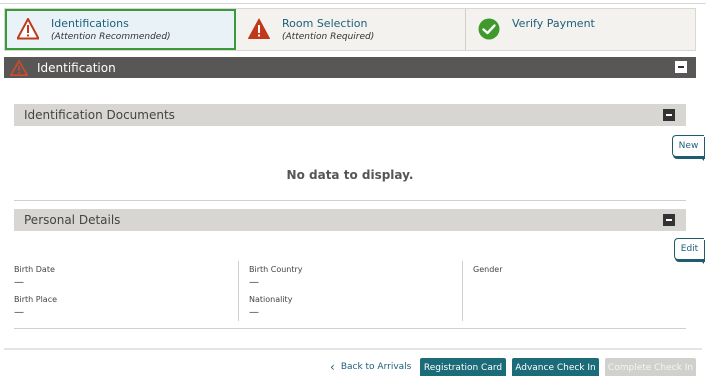  Describe the element at coordinates (350, 115) in the screenshot. I see `identification-documents-header: Identification Documents` at that location.